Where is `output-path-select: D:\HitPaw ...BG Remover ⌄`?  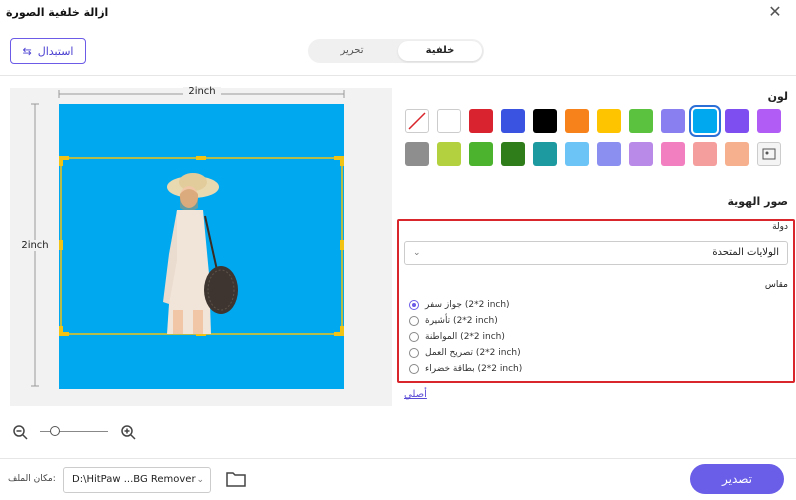
output-path-select: D:\HitPaw ...BG Remover ⌄ is located at coordinates (137, 480).